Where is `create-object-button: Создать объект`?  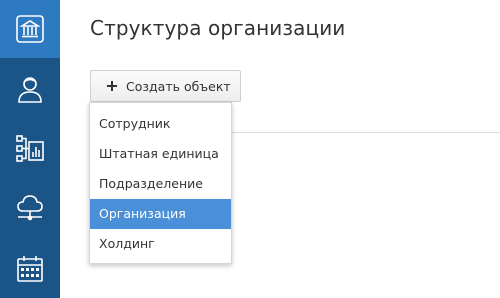
create-object-button: Создать объект is located at coordinates (165, 86).